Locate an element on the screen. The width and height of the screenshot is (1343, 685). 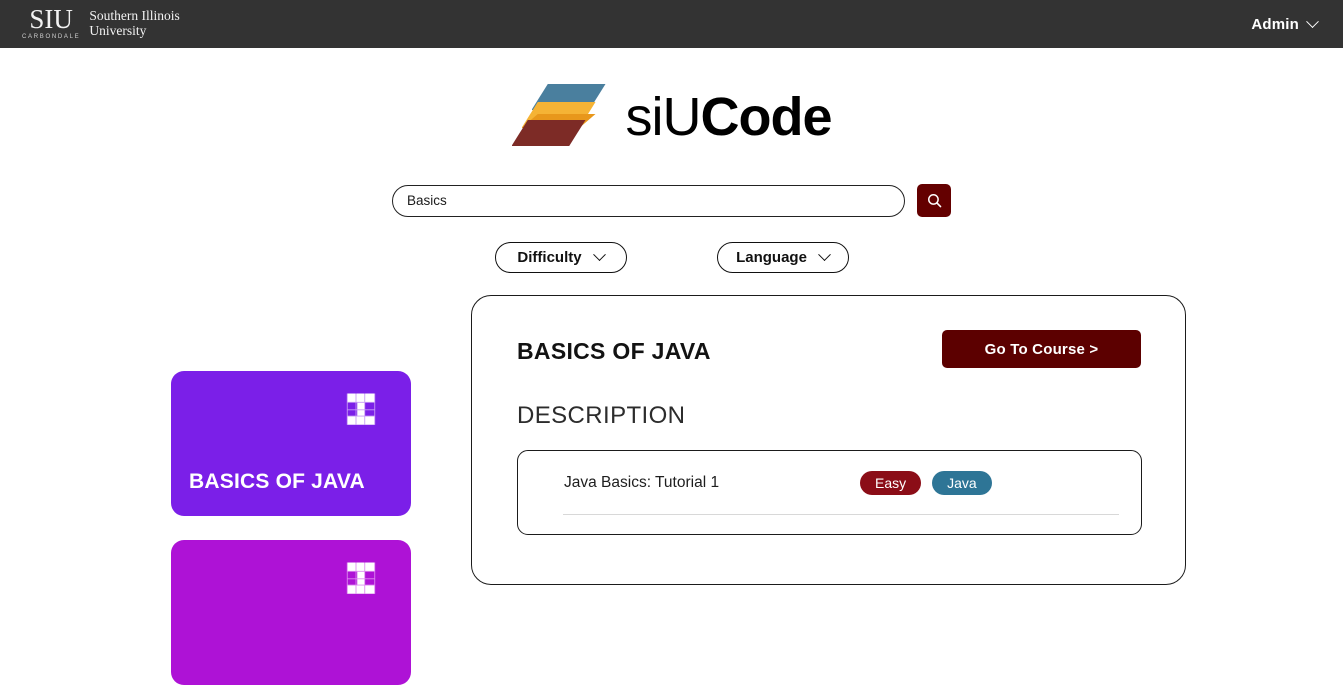
go-to-course-button: Go To Course > is located at coordinates (1041, 349).